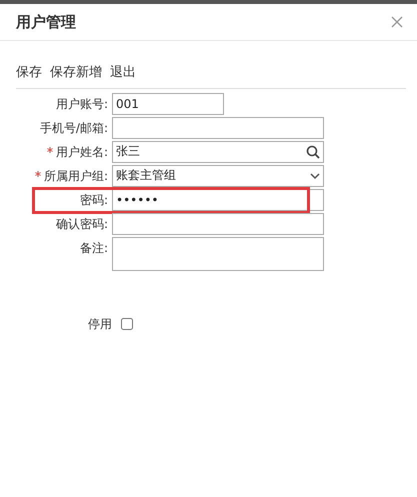 The width and height of the screenshot is (417, 497). What do you see at coordinates (82, 151) in the screenshot?
I see `field-label: 用户姓名:` at bounding box center [82, 151].